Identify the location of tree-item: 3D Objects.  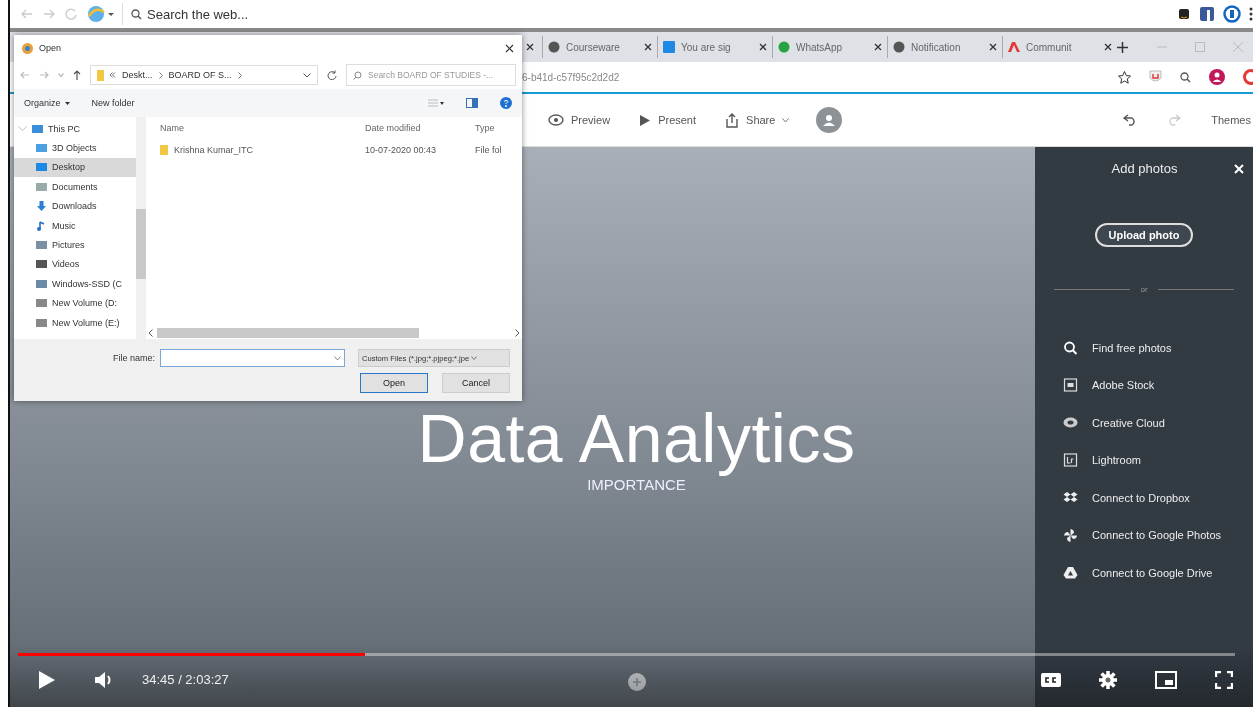
(75, 148).